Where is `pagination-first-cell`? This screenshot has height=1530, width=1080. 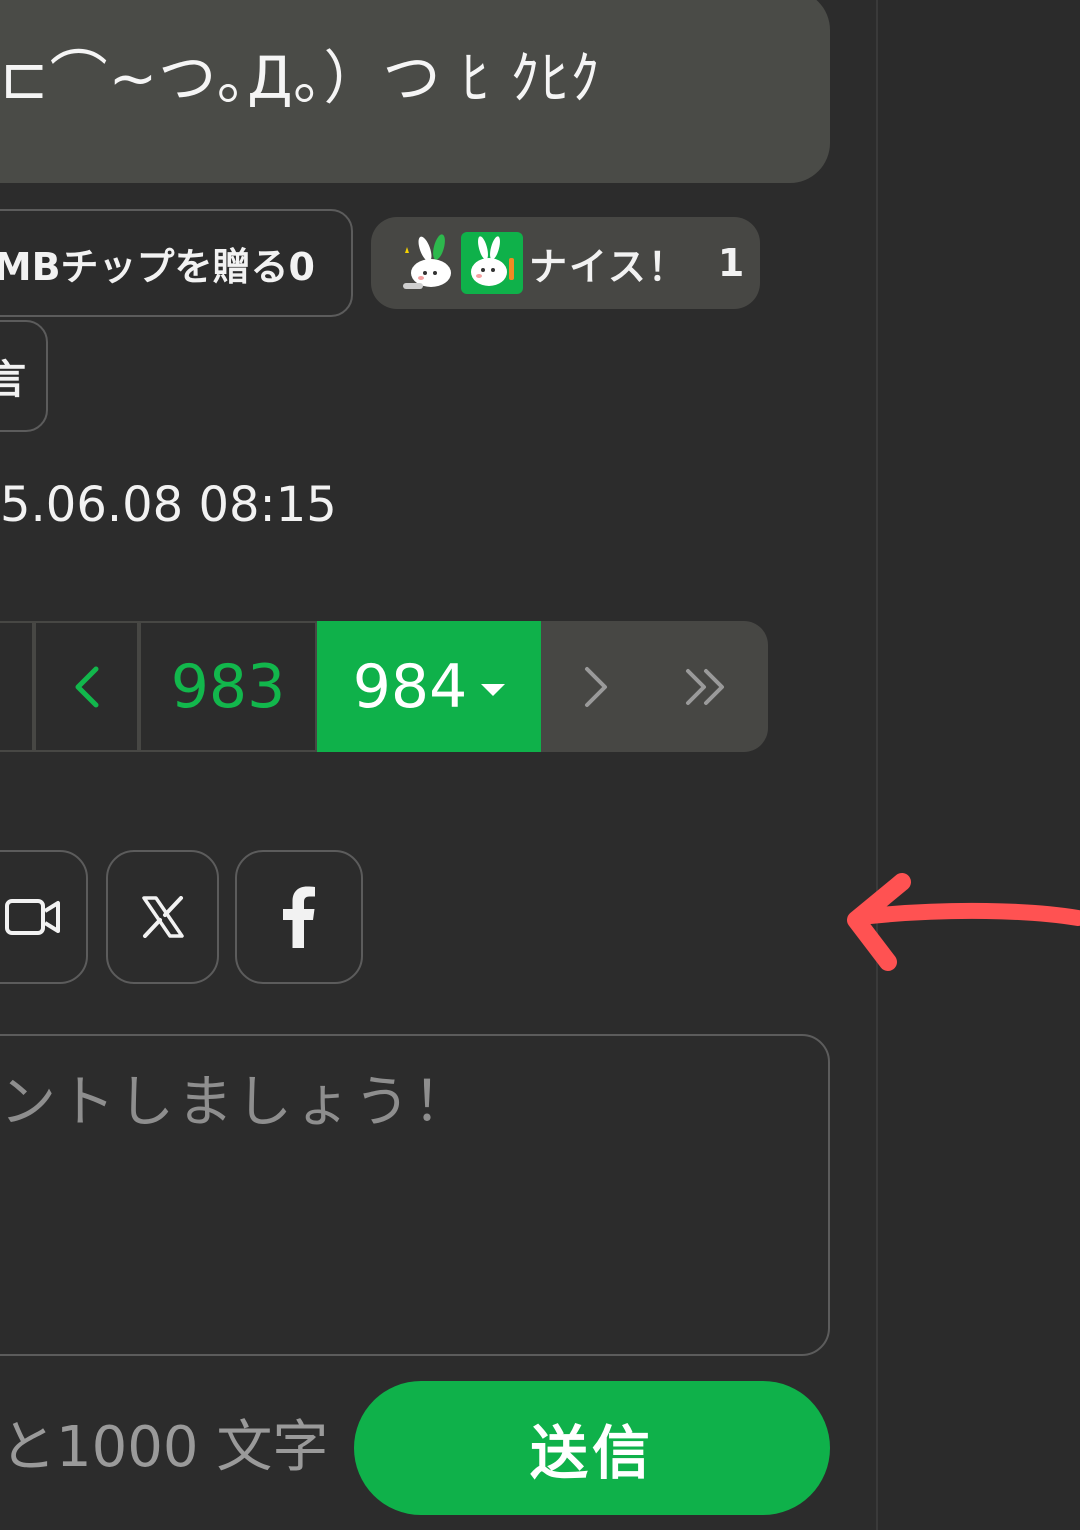 pagination-first-cell is located at coordinates (17, 686).